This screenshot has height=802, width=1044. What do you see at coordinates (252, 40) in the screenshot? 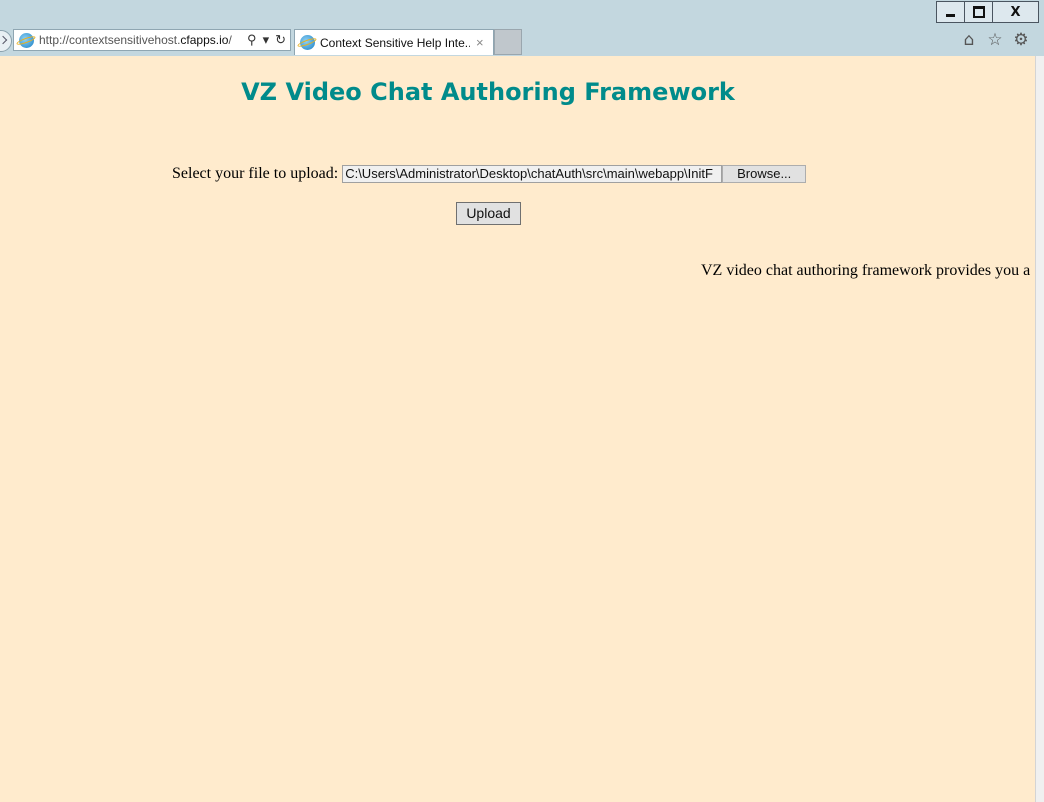
I see `search-icon: ⚲` at bounding box center [252, 40].